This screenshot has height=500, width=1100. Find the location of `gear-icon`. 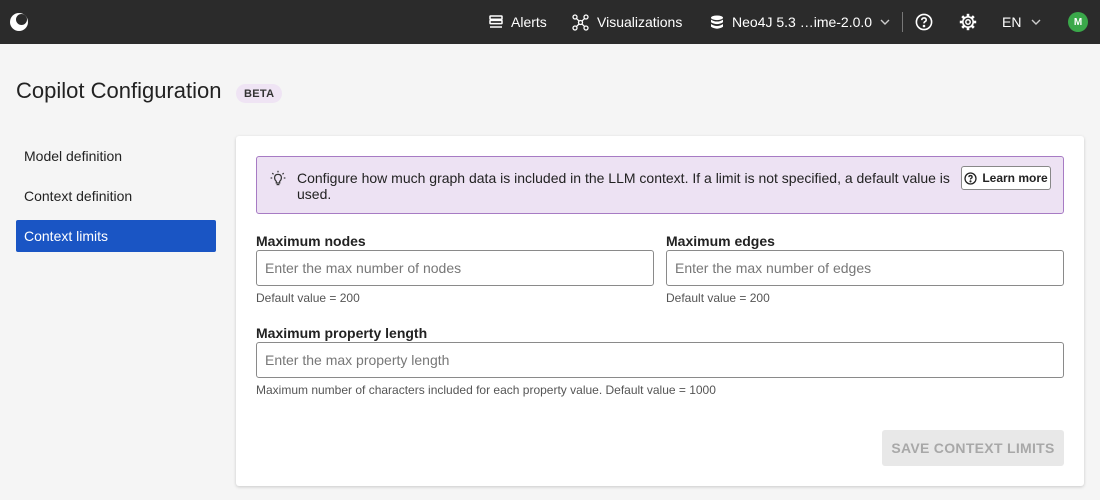

gear-icon is located at coordinates (968, 22).